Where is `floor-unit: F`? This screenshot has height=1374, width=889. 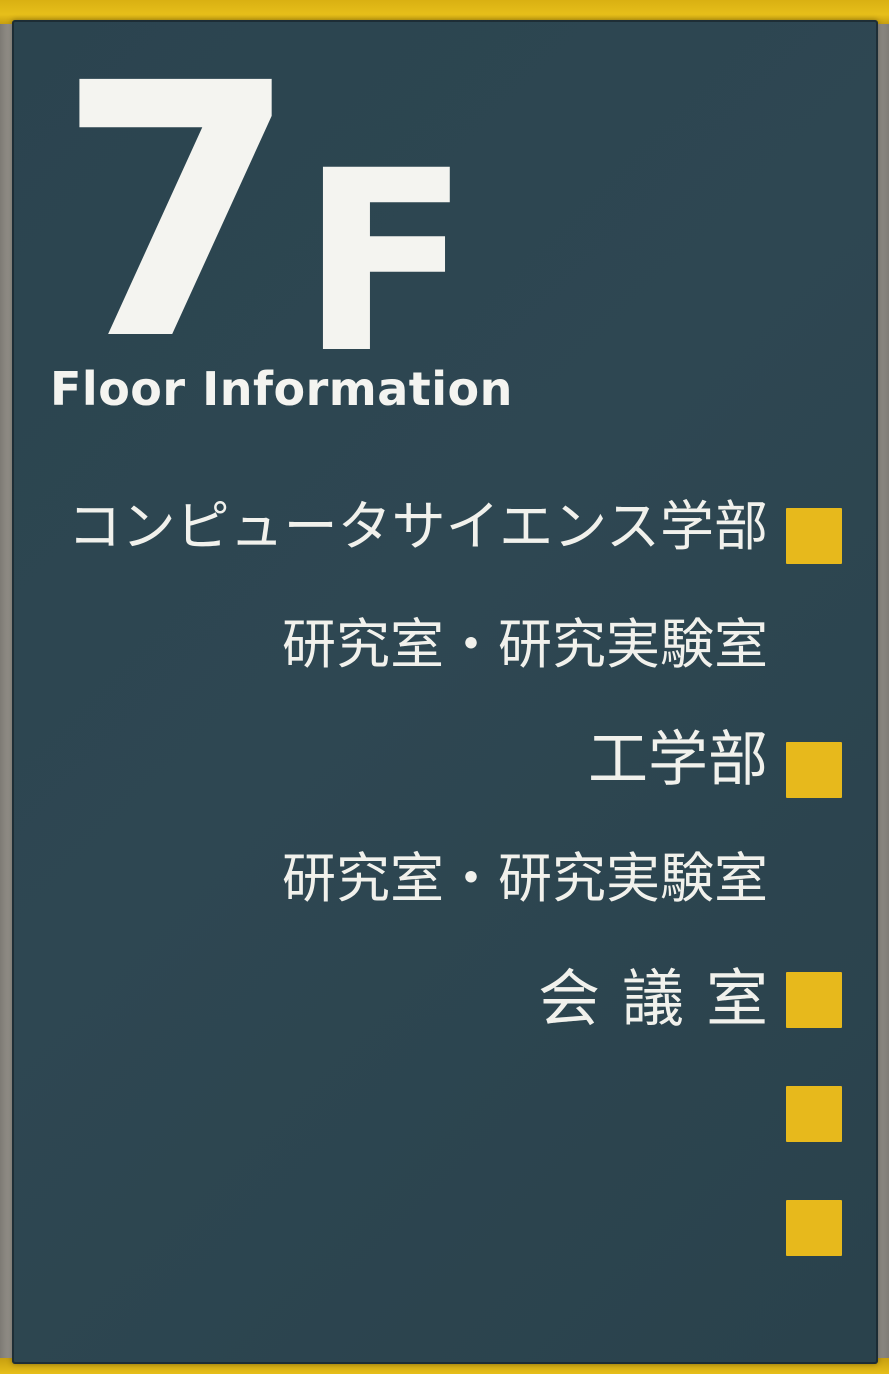
floor-unit: F is located at coordinates (385, 262).